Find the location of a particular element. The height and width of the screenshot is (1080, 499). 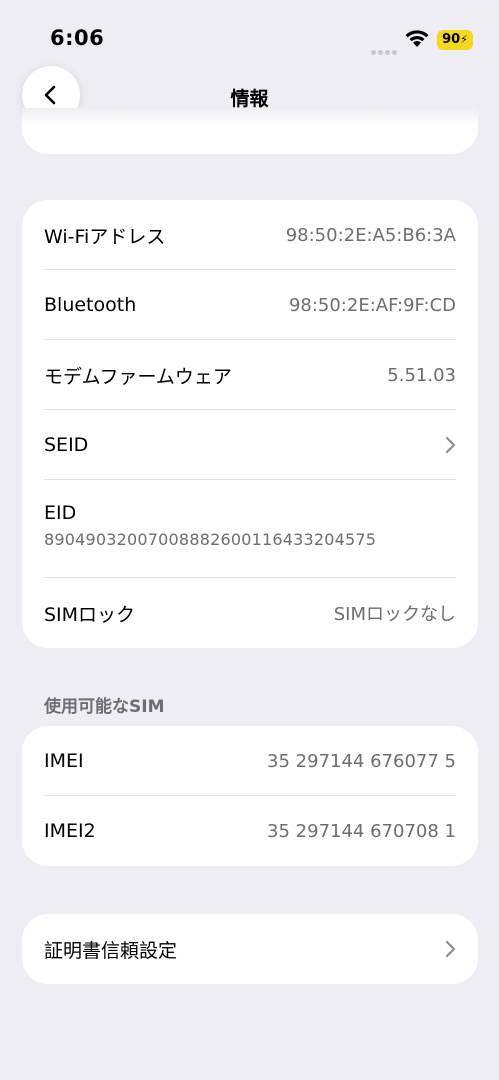

row-label: SIMロック is located at coordinates (90, 614).